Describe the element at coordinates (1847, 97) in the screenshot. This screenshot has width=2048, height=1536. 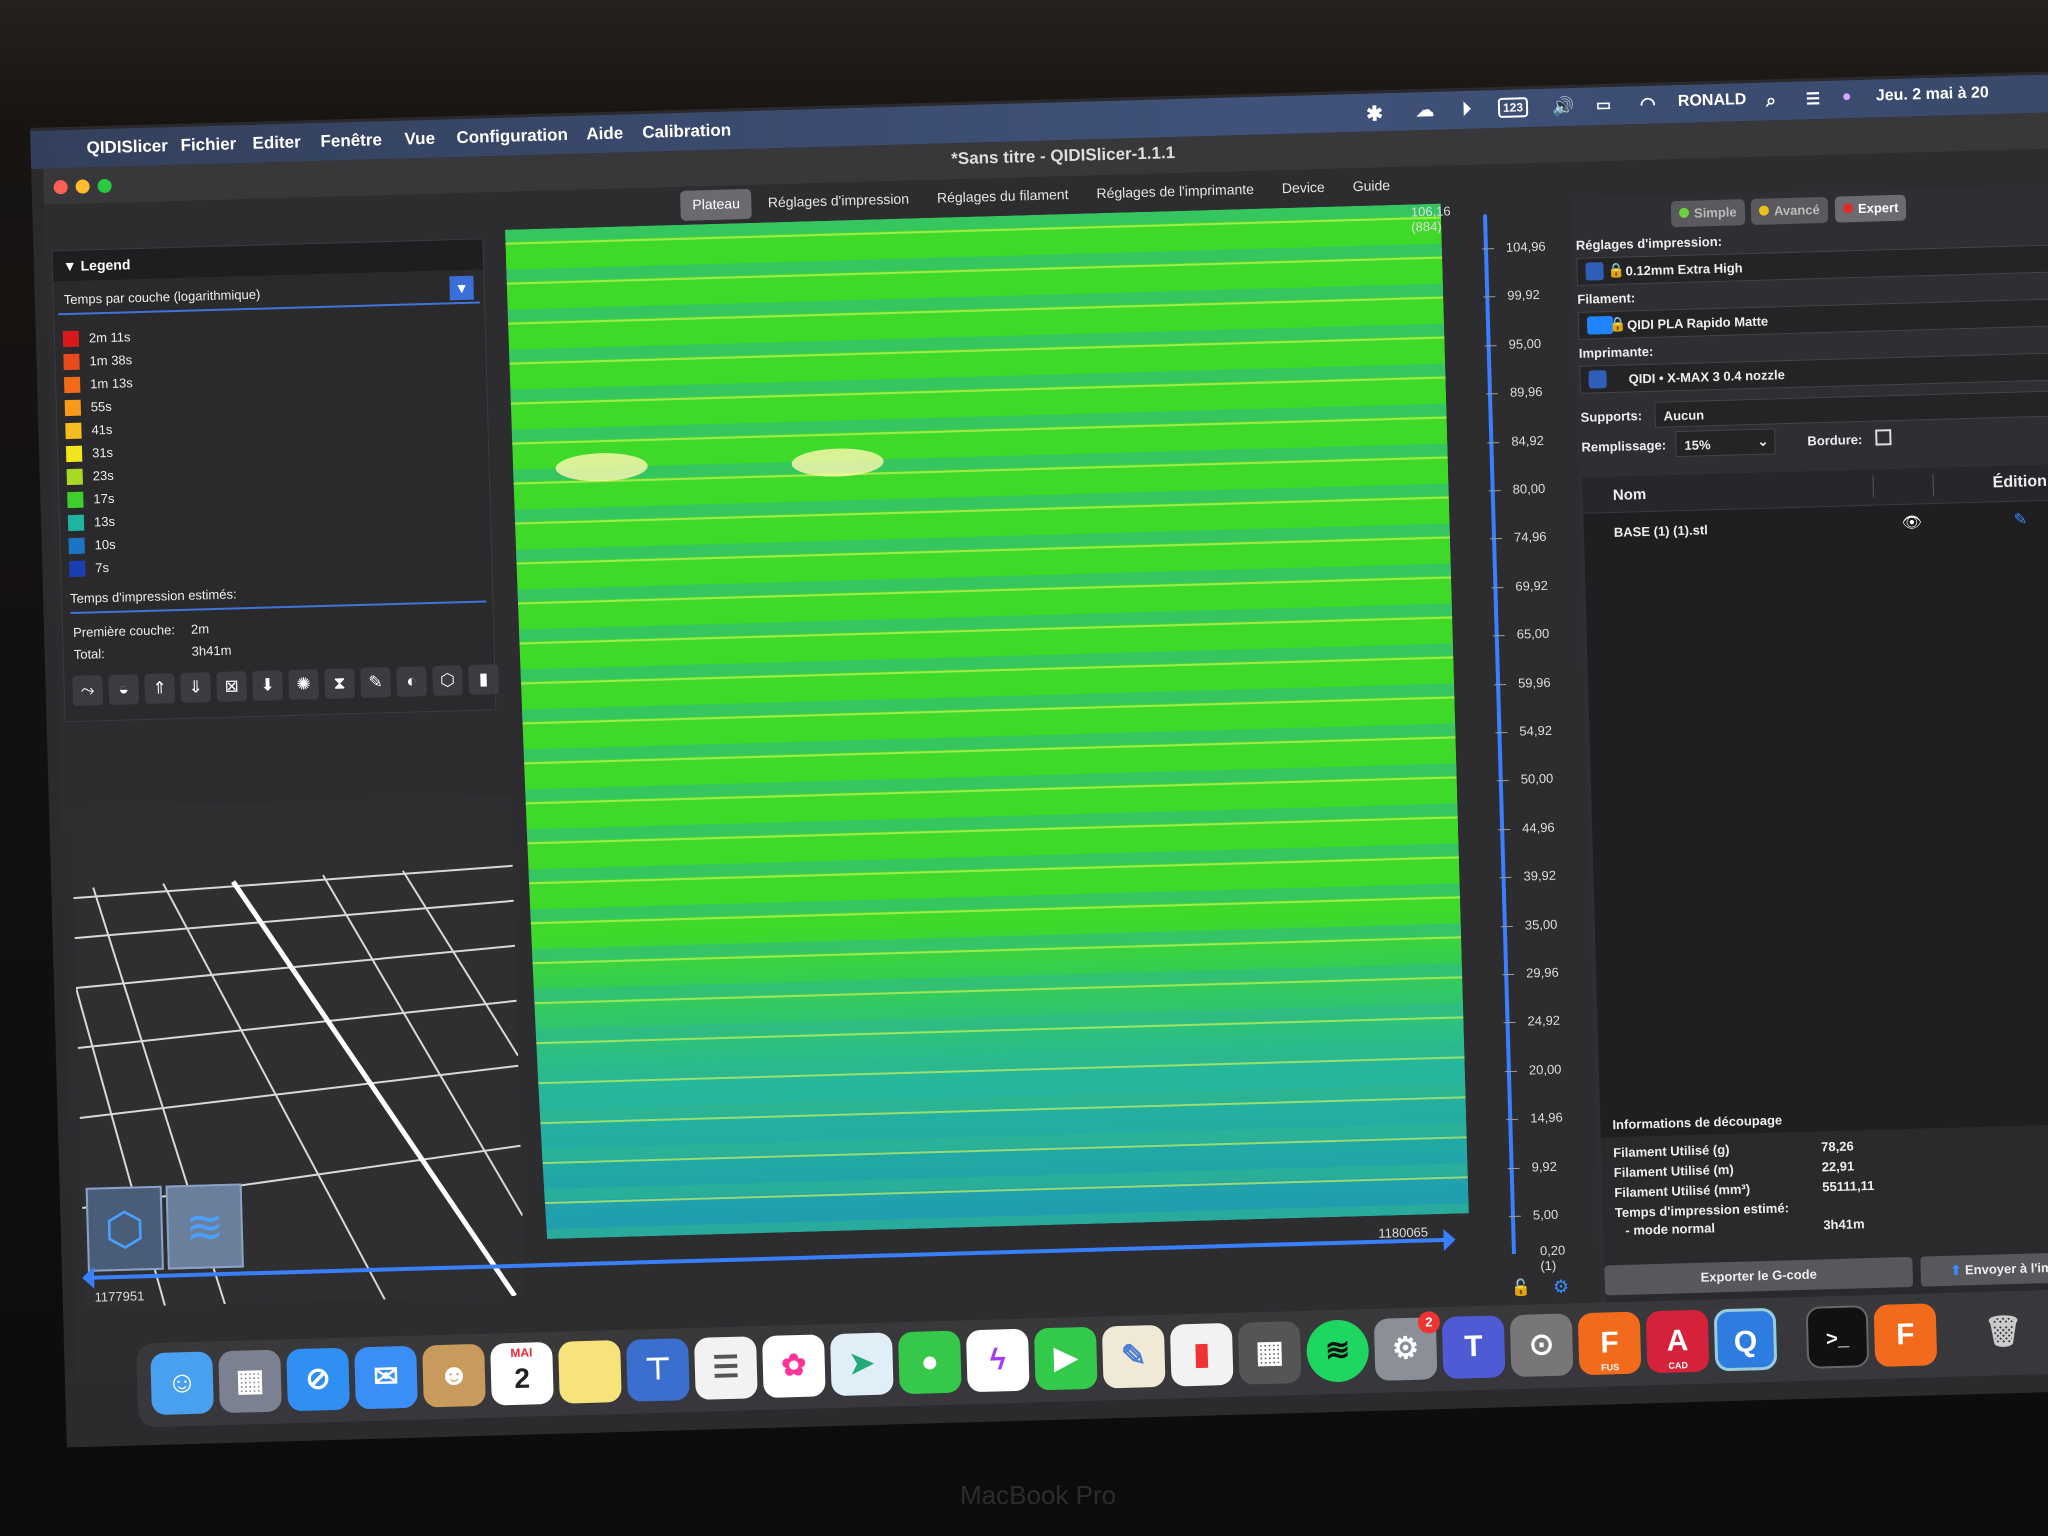
I see `siri-icon: ●` at that location.